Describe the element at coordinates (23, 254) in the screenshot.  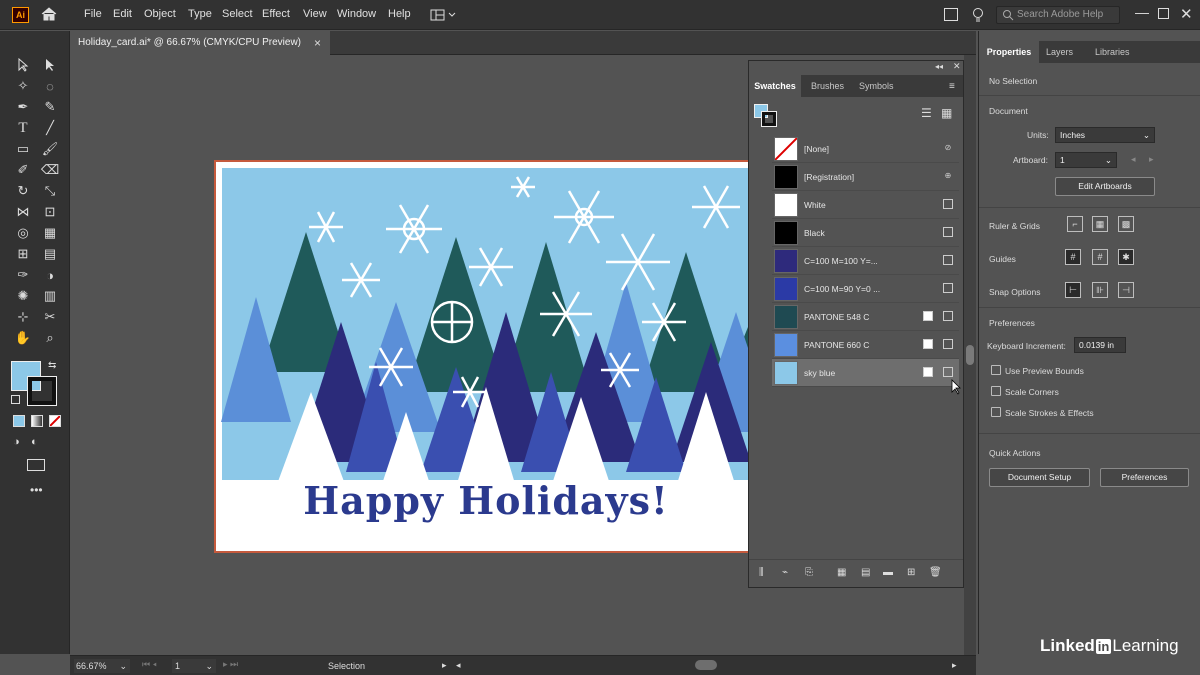
I see `mesh-tool-icon: ⊞` at that location.